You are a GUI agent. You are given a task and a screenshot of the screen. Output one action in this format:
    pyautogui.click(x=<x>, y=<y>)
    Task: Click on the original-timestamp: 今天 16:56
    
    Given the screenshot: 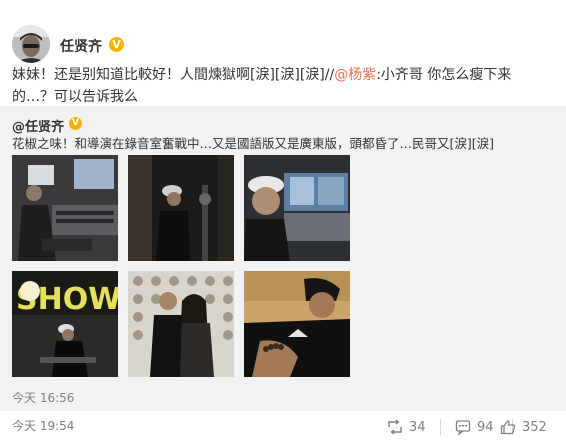 What is the action you would take?
    pyautogui.click(x=43, y=397)
    